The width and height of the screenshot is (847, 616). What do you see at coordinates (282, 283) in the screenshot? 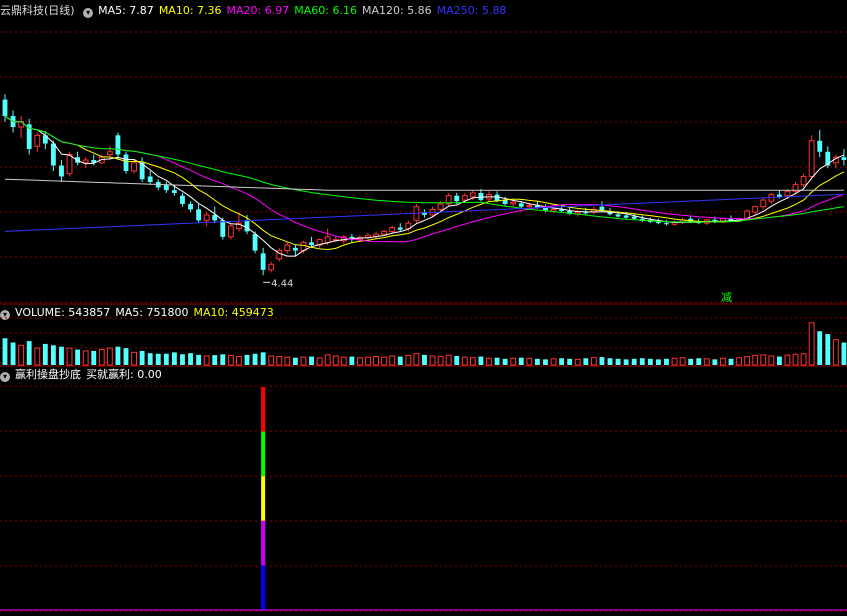
I see `low-price-annotation: 4.44` at bounding box center [282, 283].